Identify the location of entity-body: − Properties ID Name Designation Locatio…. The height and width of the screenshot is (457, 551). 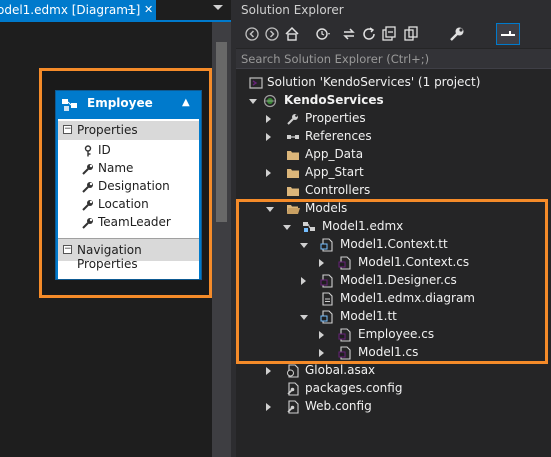
(128, 199).